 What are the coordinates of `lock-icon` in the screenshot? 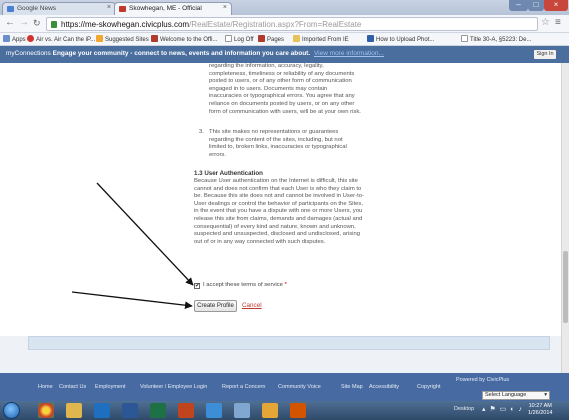 It's located at (54, 24).